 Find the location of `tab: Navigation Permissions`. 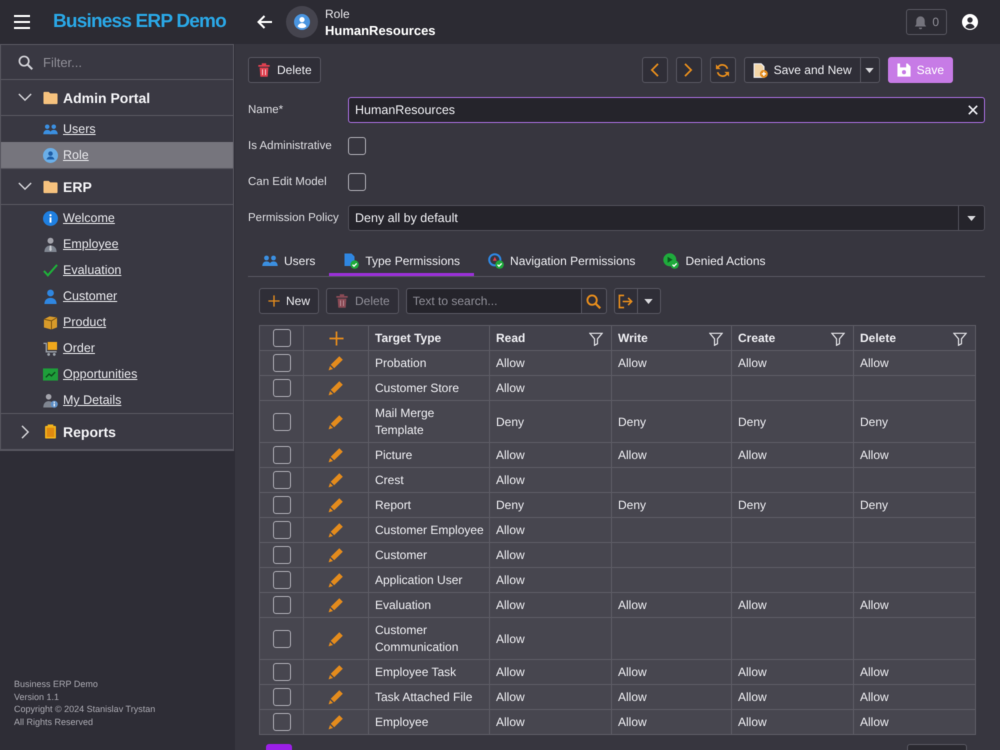

tab: Navigation Permissions is located at coordinates (562, 260).